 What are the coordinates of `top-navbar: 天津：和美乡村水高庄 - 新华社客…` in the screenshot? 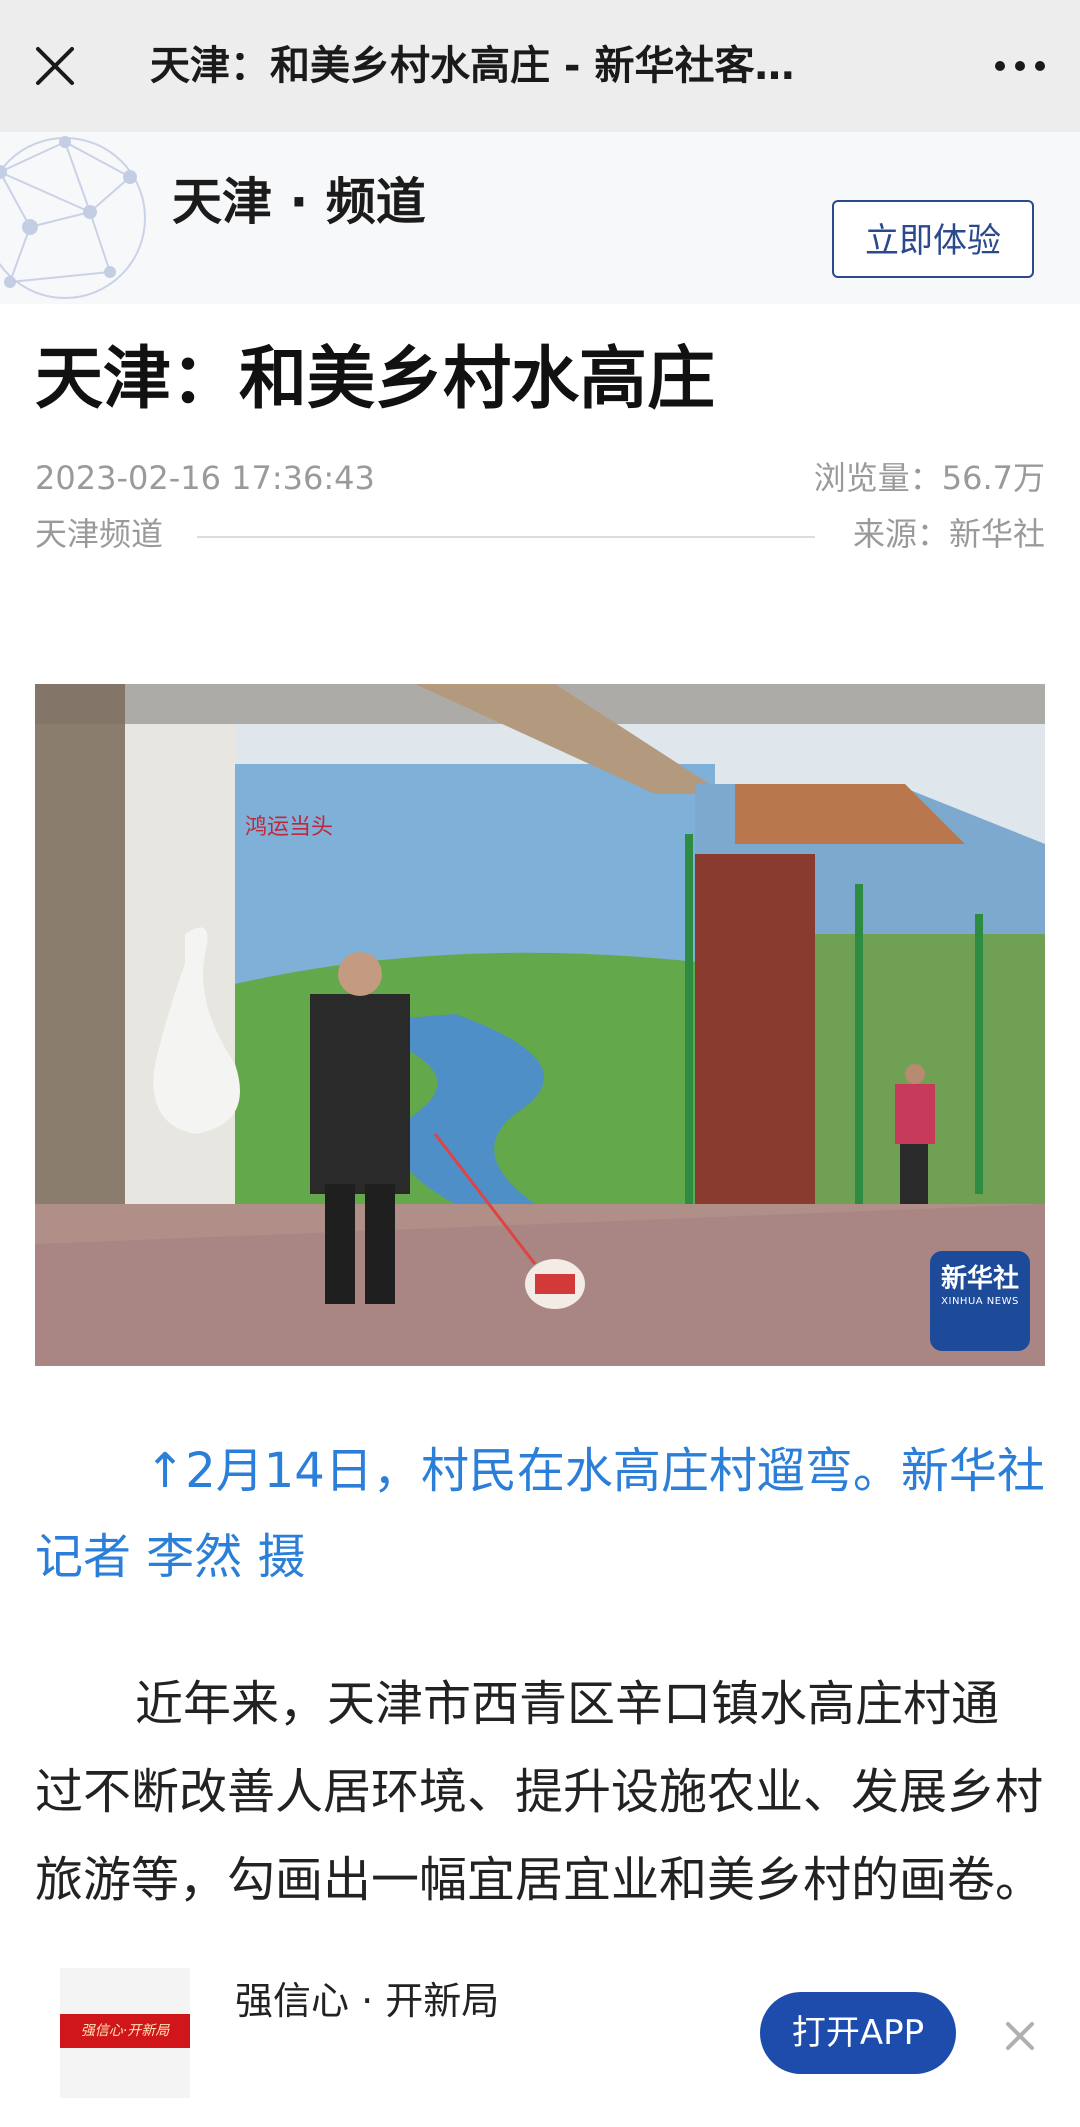 It's located at (540, 66).